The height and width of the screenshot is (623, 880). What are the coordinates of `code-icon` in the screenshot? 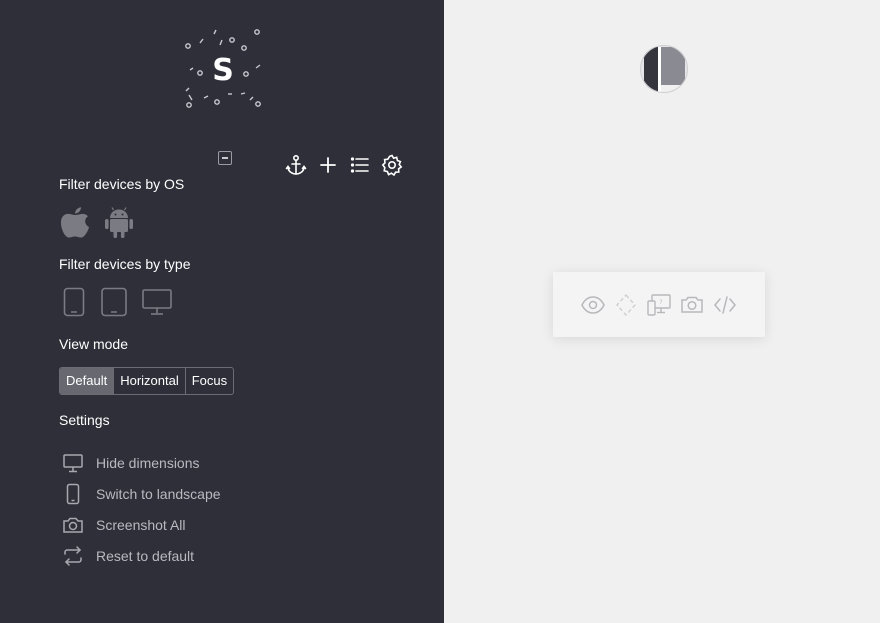 It's located at (725, 305).